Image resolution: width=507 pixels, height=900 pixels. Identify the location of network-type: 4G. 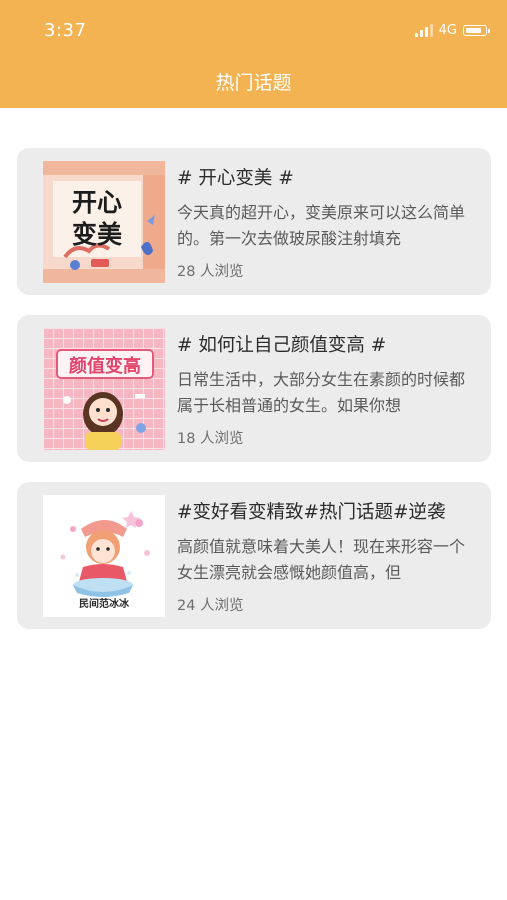
(447, 30).